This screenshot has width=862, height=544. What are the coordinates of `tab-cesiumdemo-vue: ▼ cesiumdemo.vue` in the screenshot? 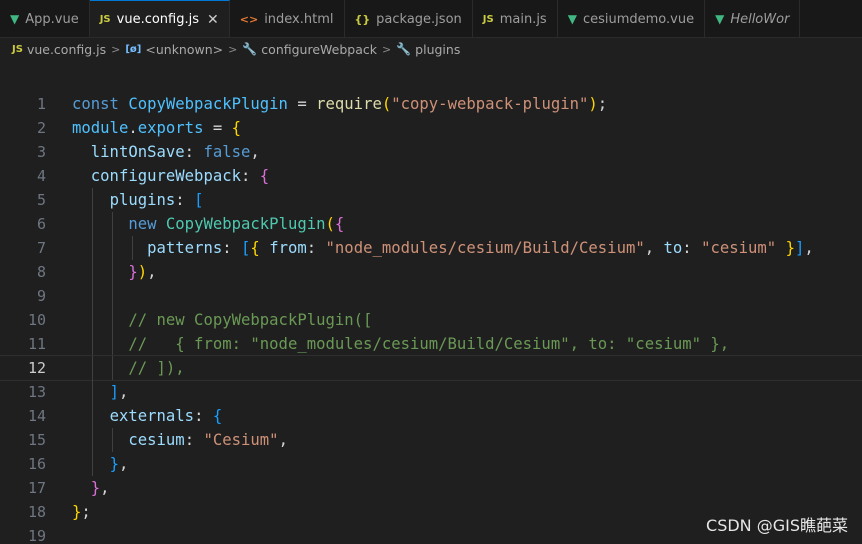 It's located at (631, 18).